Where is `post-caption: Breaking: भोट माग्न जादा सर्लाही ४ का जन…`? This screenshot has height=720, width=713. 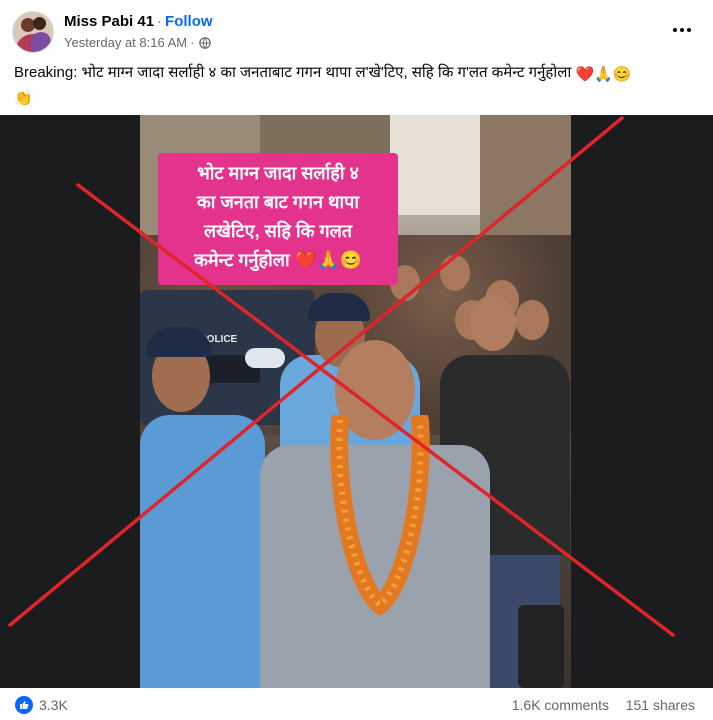 post-caption: Breaking: भोट माग्न जादा सर्लाही ४ का जन… is located at coordinates (354, 86).